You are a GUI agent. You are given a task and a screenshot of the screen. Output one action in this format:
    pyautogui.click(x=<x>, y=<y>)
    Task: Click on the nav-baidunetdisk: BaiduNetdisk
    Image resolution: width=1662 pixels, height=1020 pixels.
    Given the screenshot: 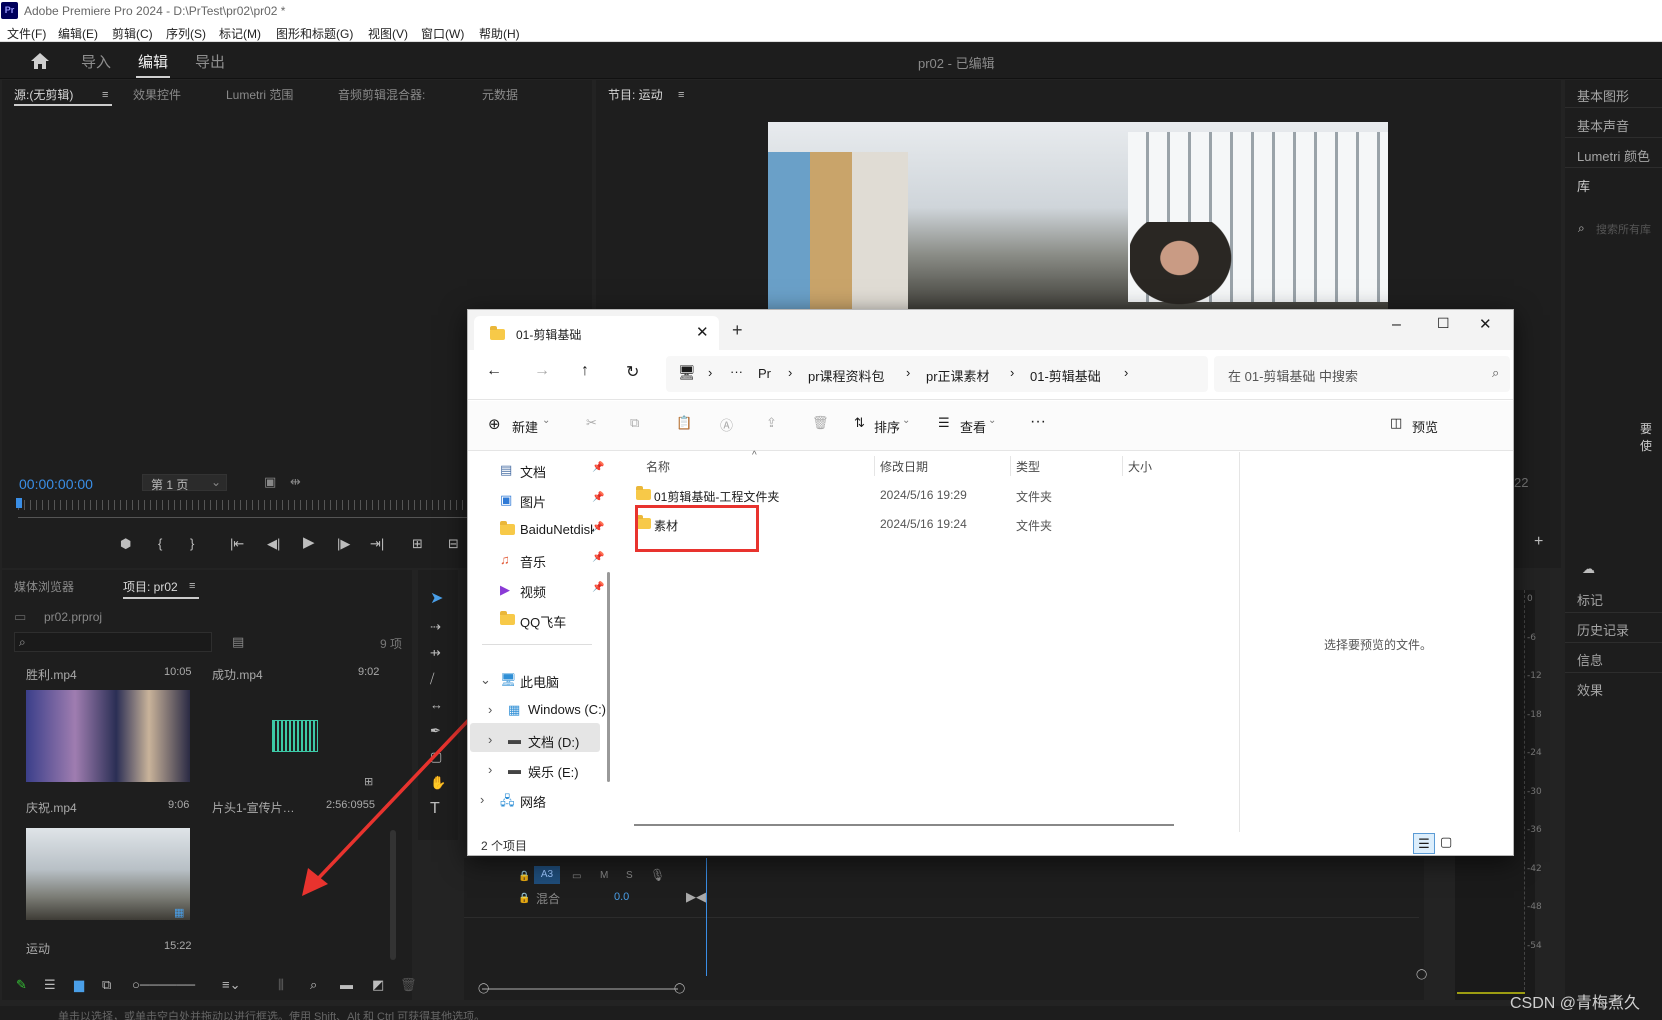 What is the action you would take?
    pyautogui.click(x=557, y=529)
    